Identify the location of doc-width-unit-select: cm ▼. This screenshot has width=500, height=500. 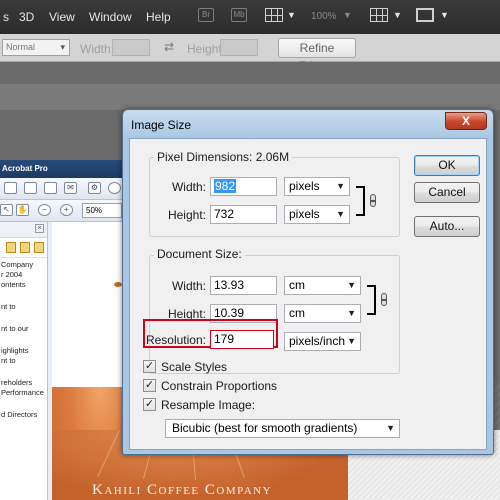
(322, 285).